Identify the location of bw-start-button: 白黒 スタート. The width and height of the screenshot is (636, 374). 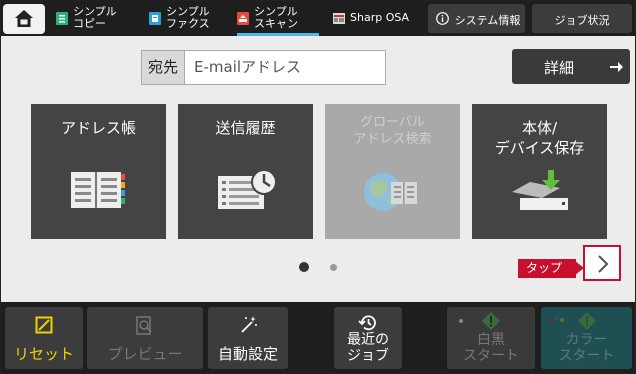
(491, 338).